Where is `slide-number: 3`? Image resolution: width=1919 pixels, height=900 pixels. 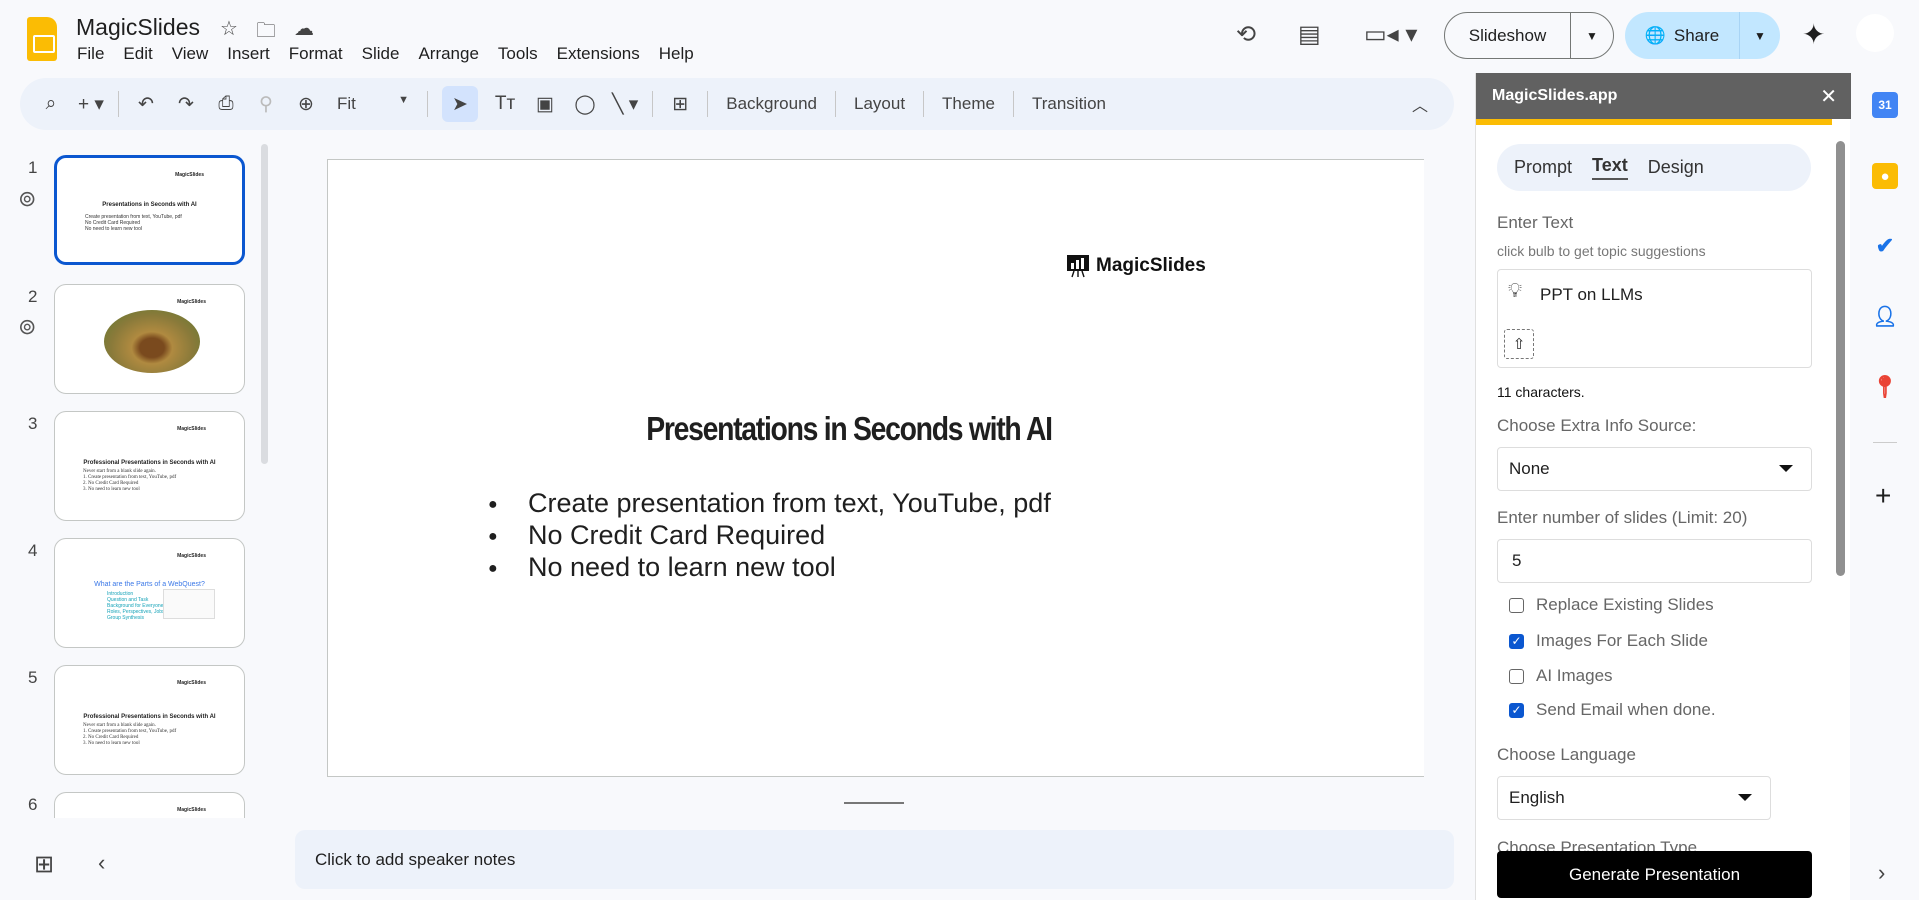 slide-number: 3 is located at coordinates (33, 423).